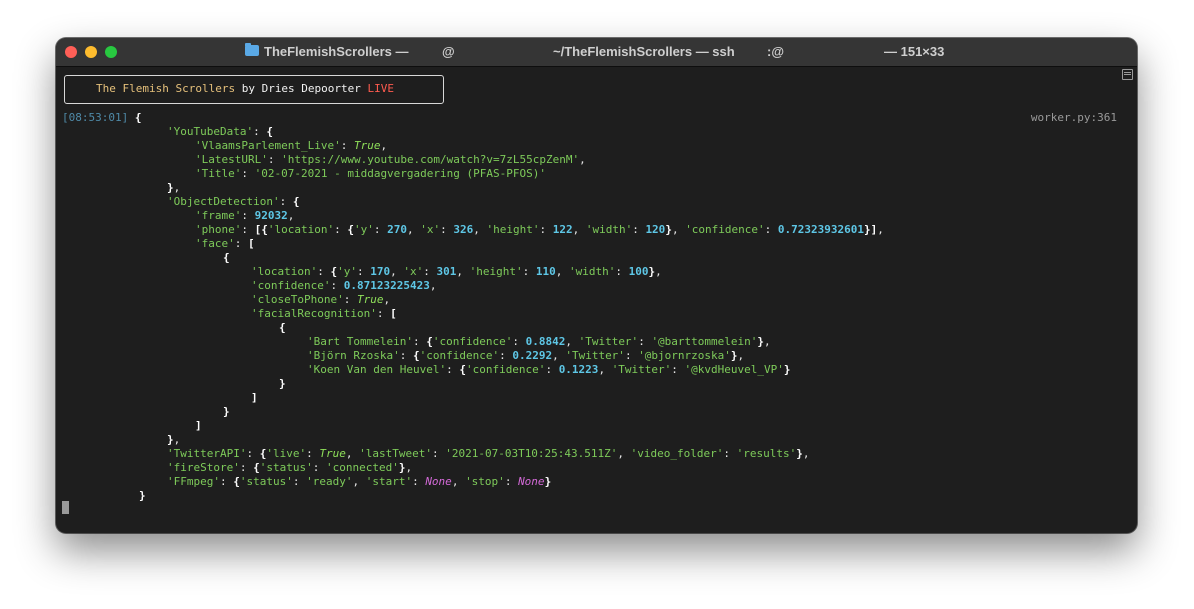  I want to click on log-line: [08:53:01] {, so click(102, 117).